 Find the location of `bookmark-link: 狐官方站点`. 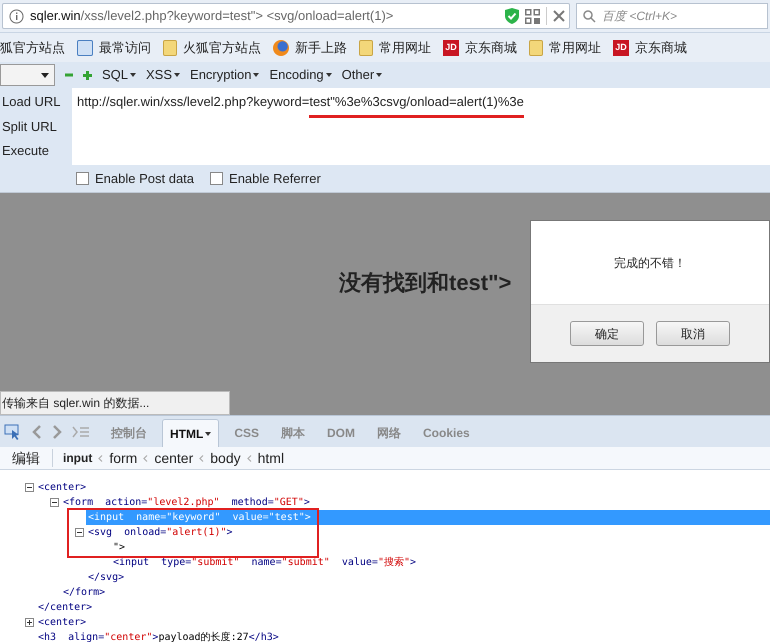

bookmark-link: 狐官方站点 is located at coordinates (32, 48).